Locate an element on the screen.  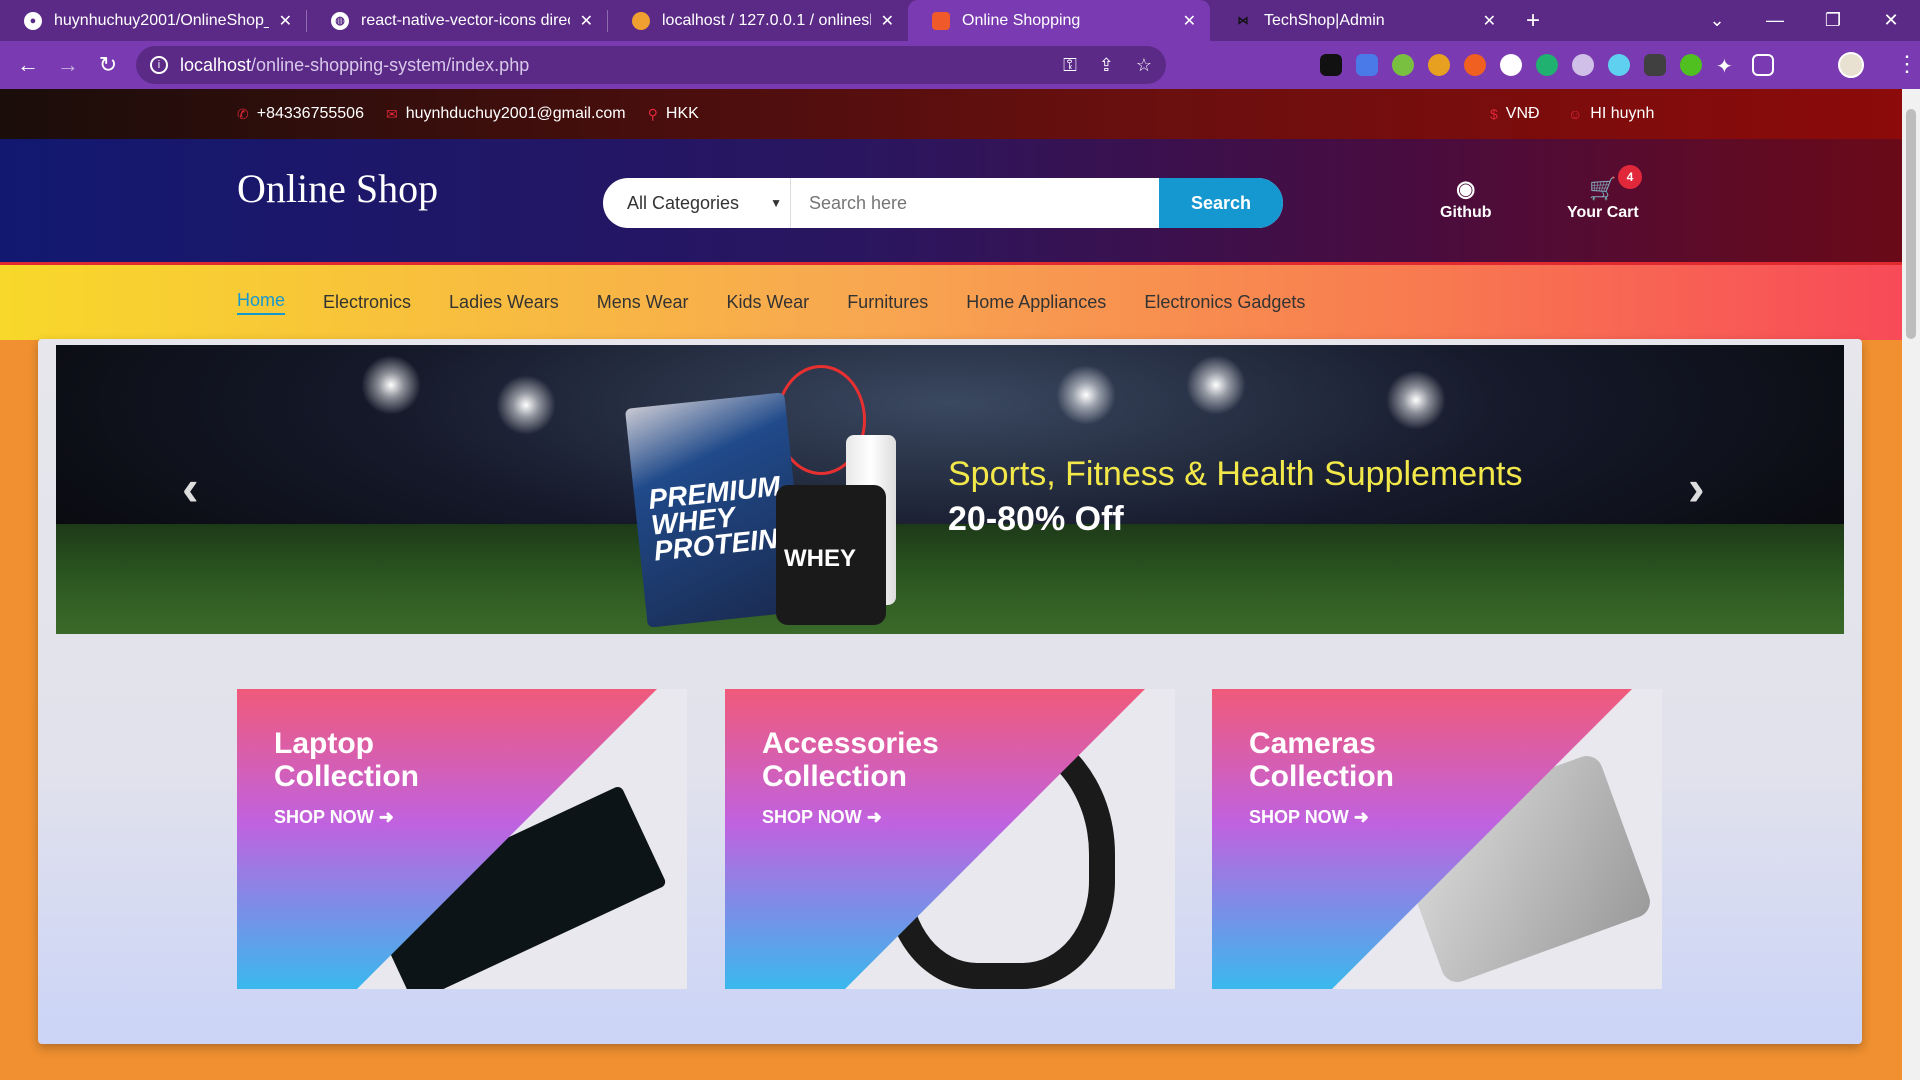
page-scrollbar is located at coordinates (1911, 584).